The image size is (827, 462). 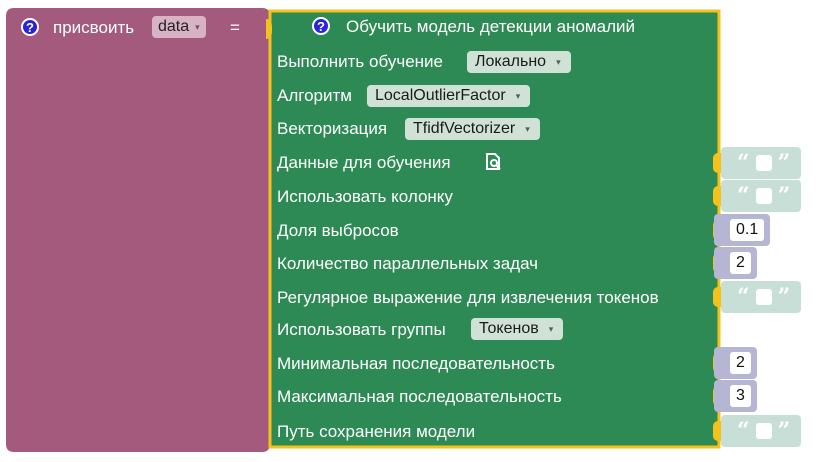 I want to click on use-groups-label: Использовать группы, so click(x=361, y=329).